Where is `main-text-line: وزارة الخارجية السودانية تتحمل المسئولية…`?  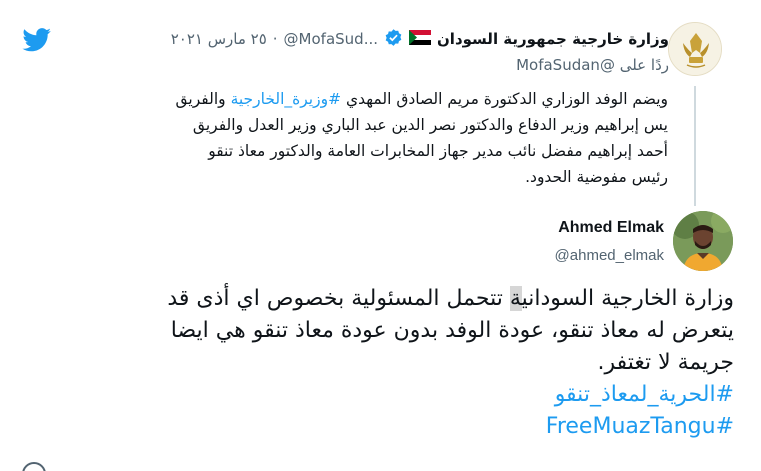 main-text-line: وزارة الخارجية السودانية تتحمل المسئولية… is located at coordinates (387, 299).